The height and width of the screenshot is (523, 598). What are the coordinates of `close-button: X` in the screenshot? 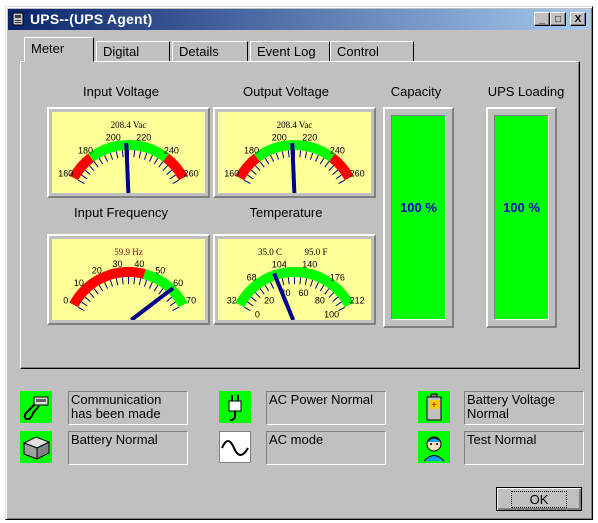 It's located at (578, 19).